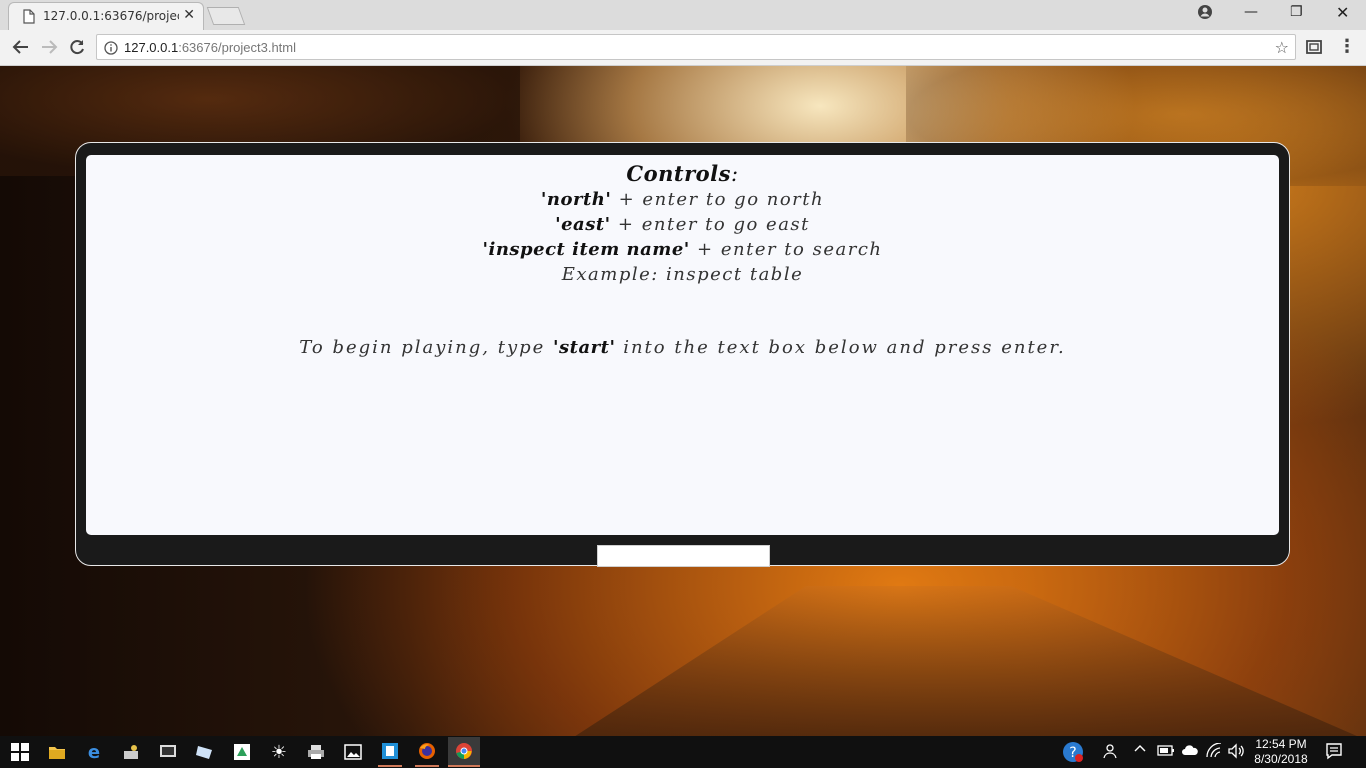 The height and width of the screenshot is (768, 1366). What do you see at coordinates (963, 661) in the screenshot?
I see `background-road` at bounding box center [963, 661].